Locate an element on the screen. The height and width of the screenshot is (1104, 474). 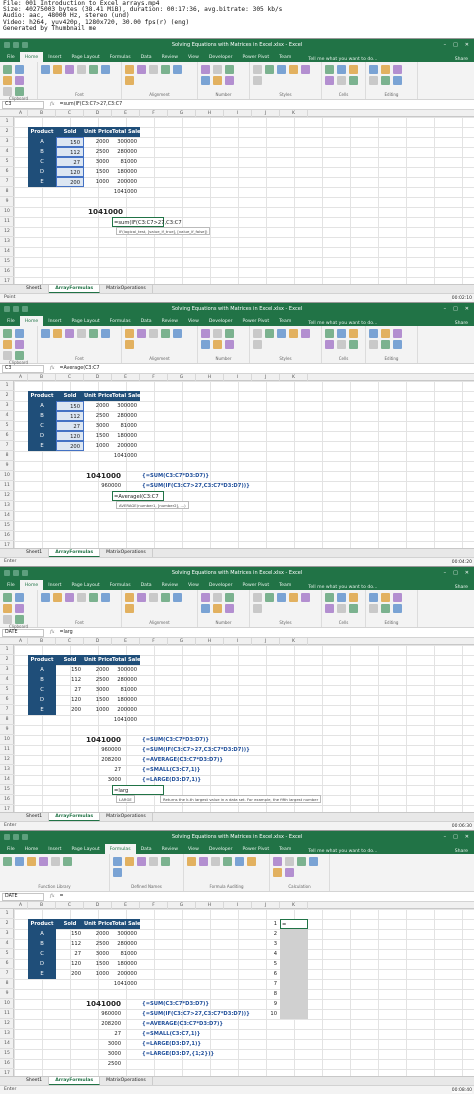
ribbon-tab: Developer is located at coordinates (221, 57).